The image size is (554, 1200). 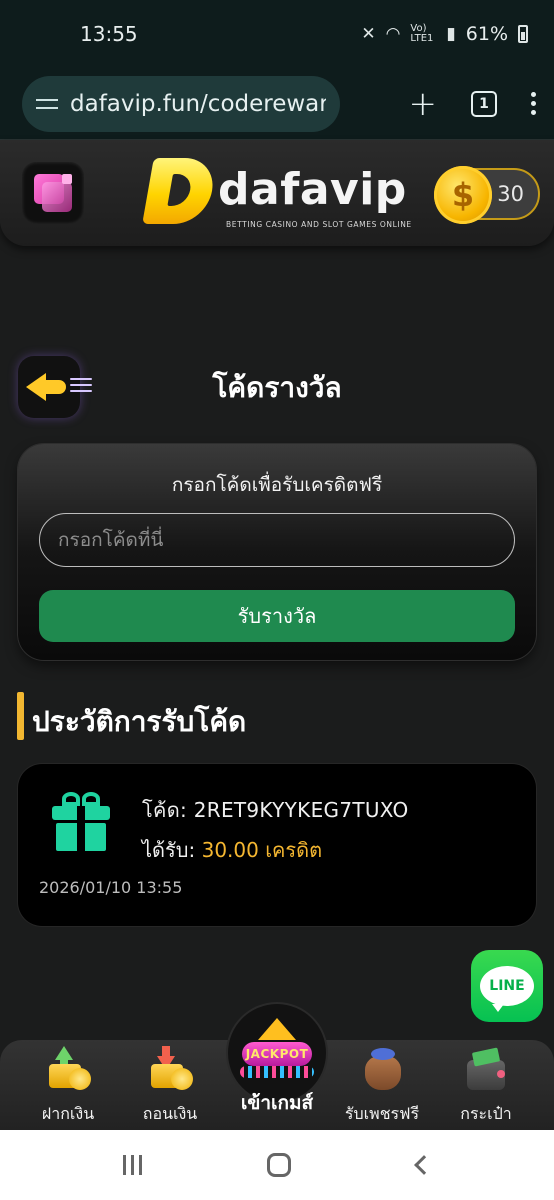 I want to click on coin-icon: $, so click(x=463, y=195).